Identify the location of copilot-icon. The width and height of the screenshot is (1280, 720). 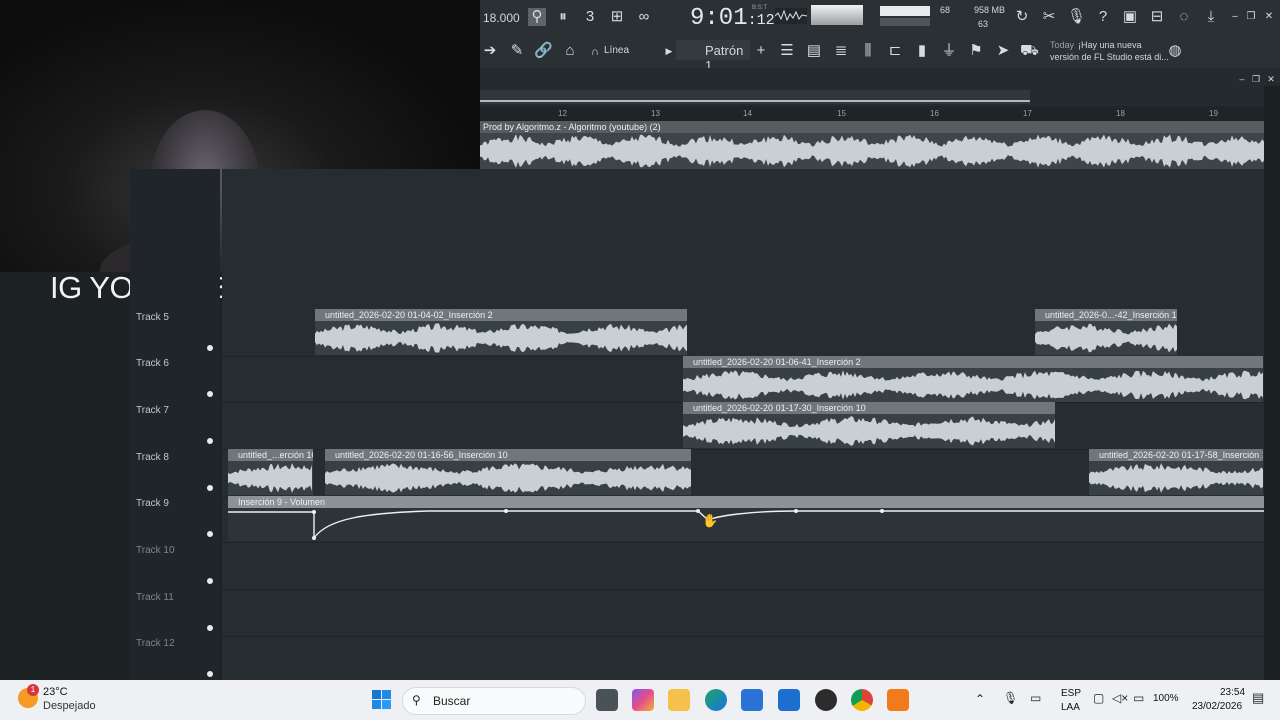
(643, 700).